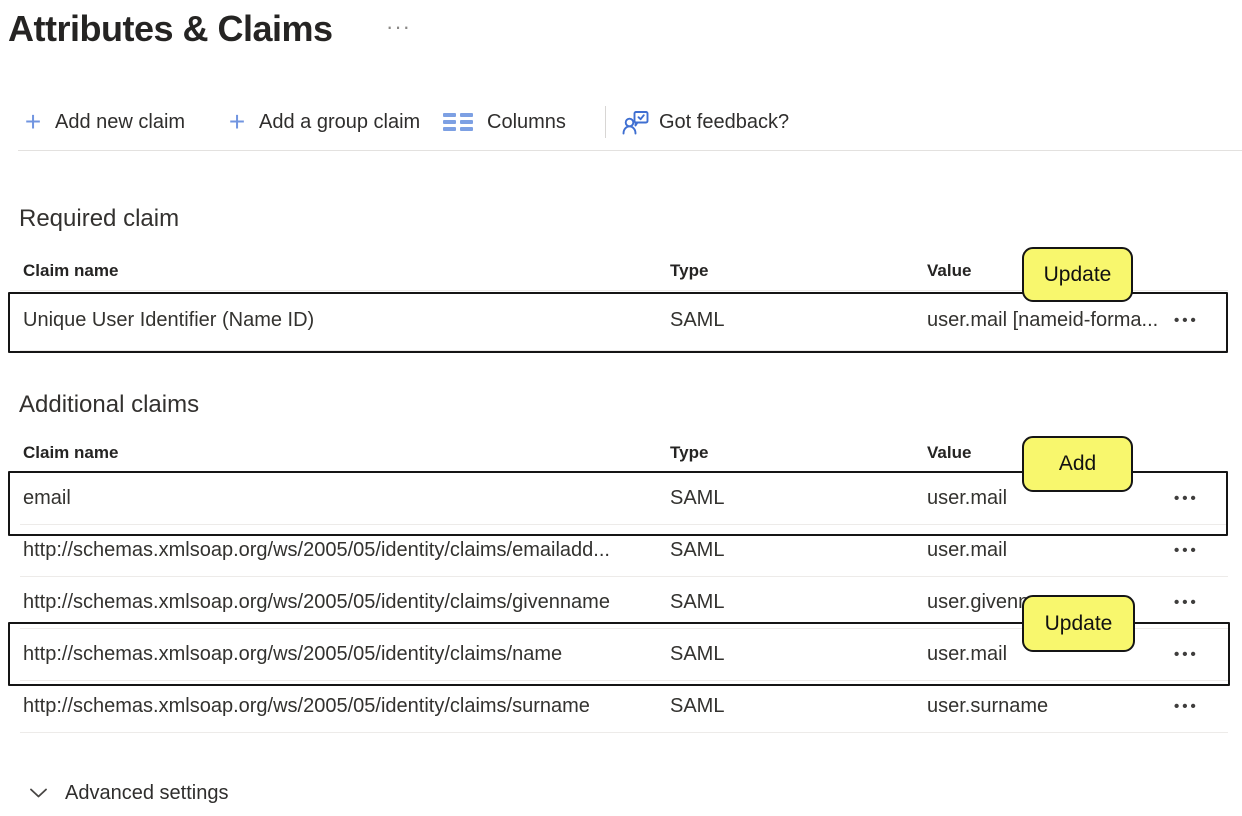 The image size is (1242, 816). I want to click on annotation-note-add-email: Add, so click(1077, 464).